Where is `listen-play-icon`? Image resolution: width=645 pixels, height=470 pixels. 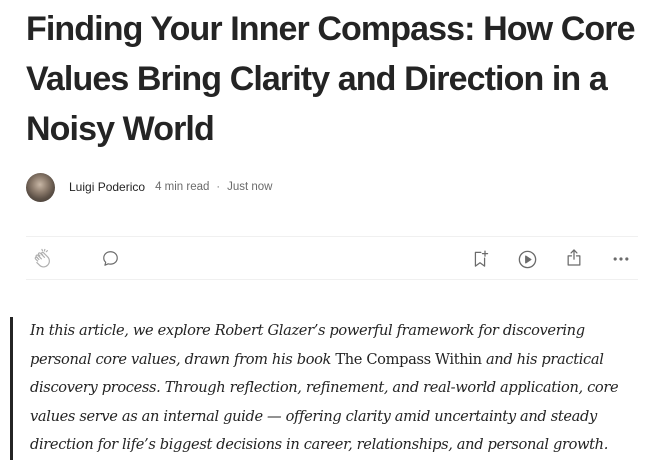
listen-play-icon is located at coordinates (527, 259).